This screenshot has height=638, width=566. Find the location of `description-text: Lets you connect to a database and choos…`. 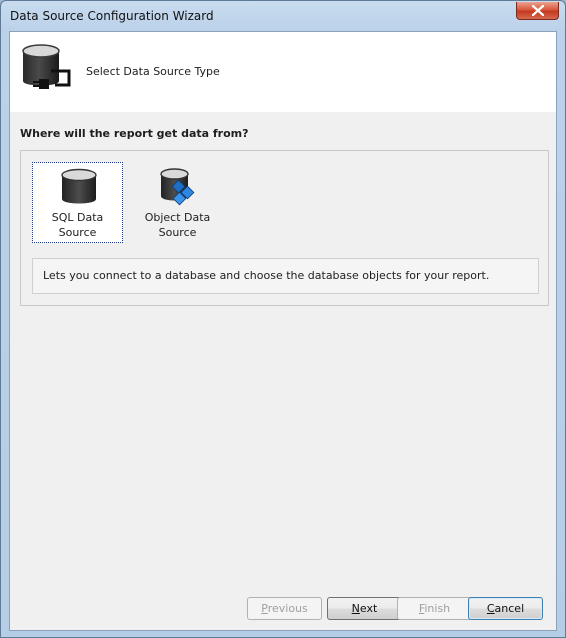

description-text: Lets you connect to a database and choos… is located at coordinates (266, 275).